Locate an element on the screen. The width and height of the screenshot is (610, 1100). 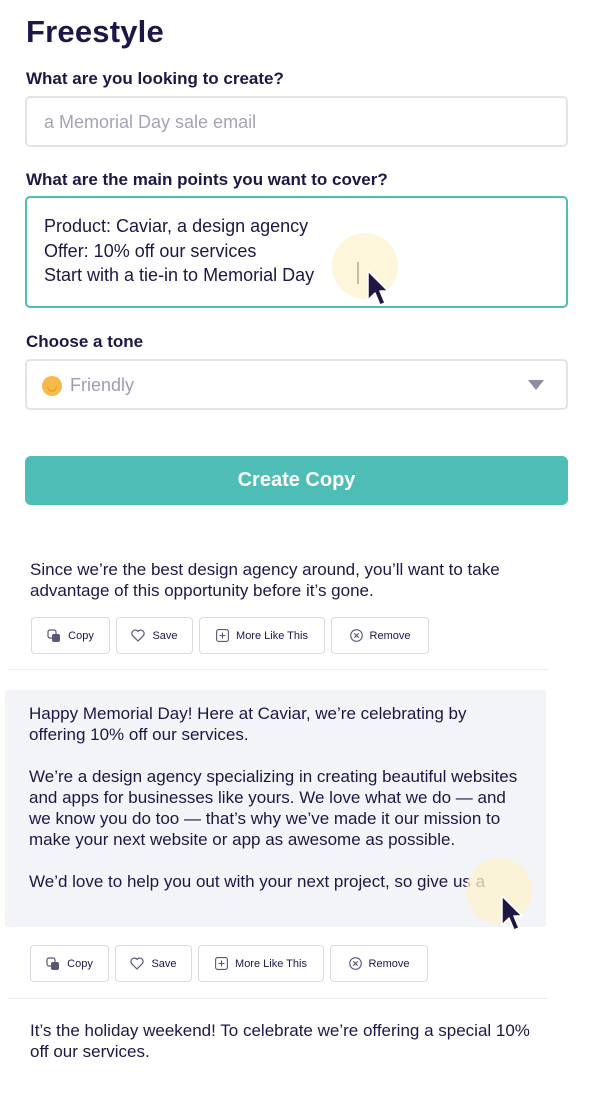
page-title: Freestyle is located at coordinates (95, 31).